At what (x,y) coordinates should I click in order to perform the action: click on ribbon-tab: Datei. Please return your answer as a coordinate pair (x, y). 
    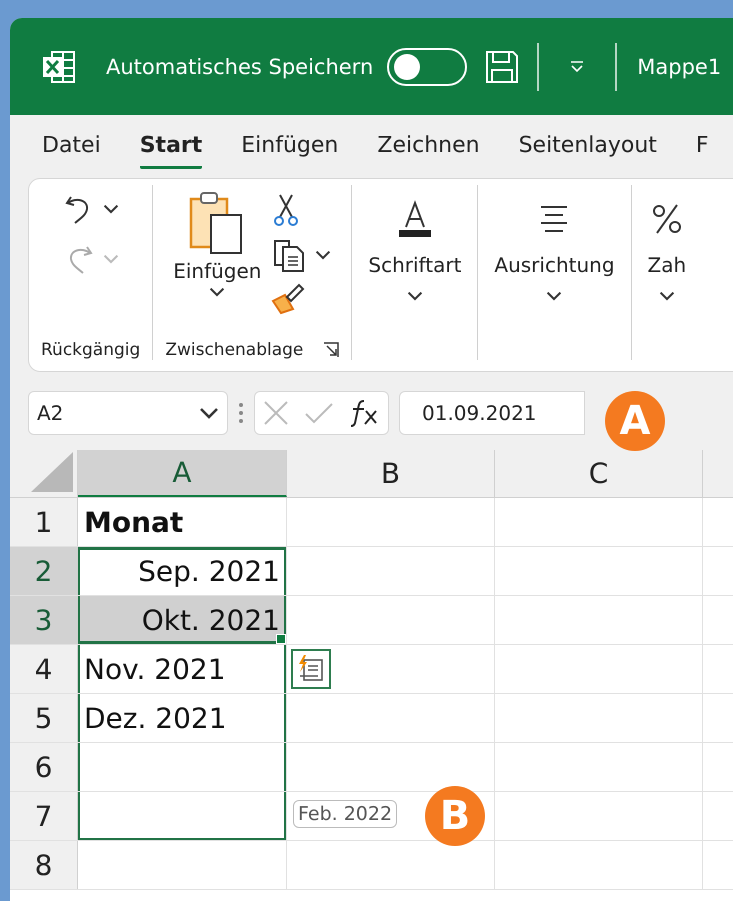
    Looking at the image, I should click on (71, 146).